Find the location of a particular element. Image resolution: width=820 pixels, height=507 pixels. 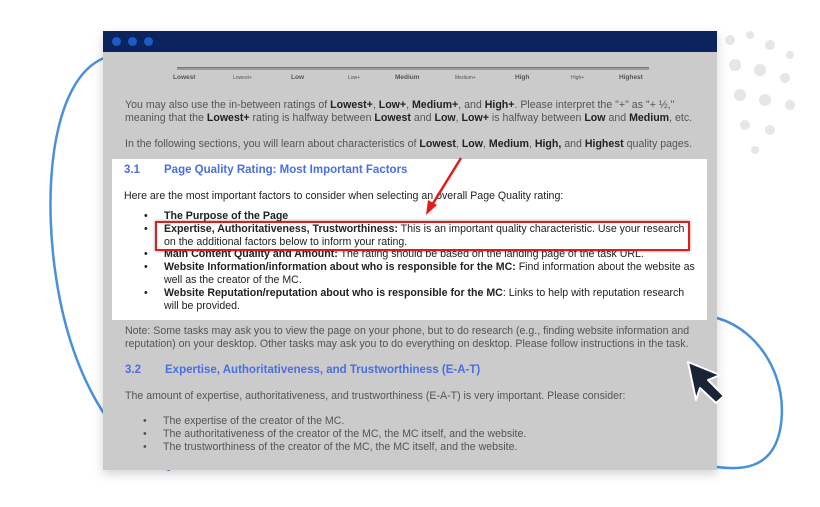

scale-label: High is located at coordinates (522, 77).